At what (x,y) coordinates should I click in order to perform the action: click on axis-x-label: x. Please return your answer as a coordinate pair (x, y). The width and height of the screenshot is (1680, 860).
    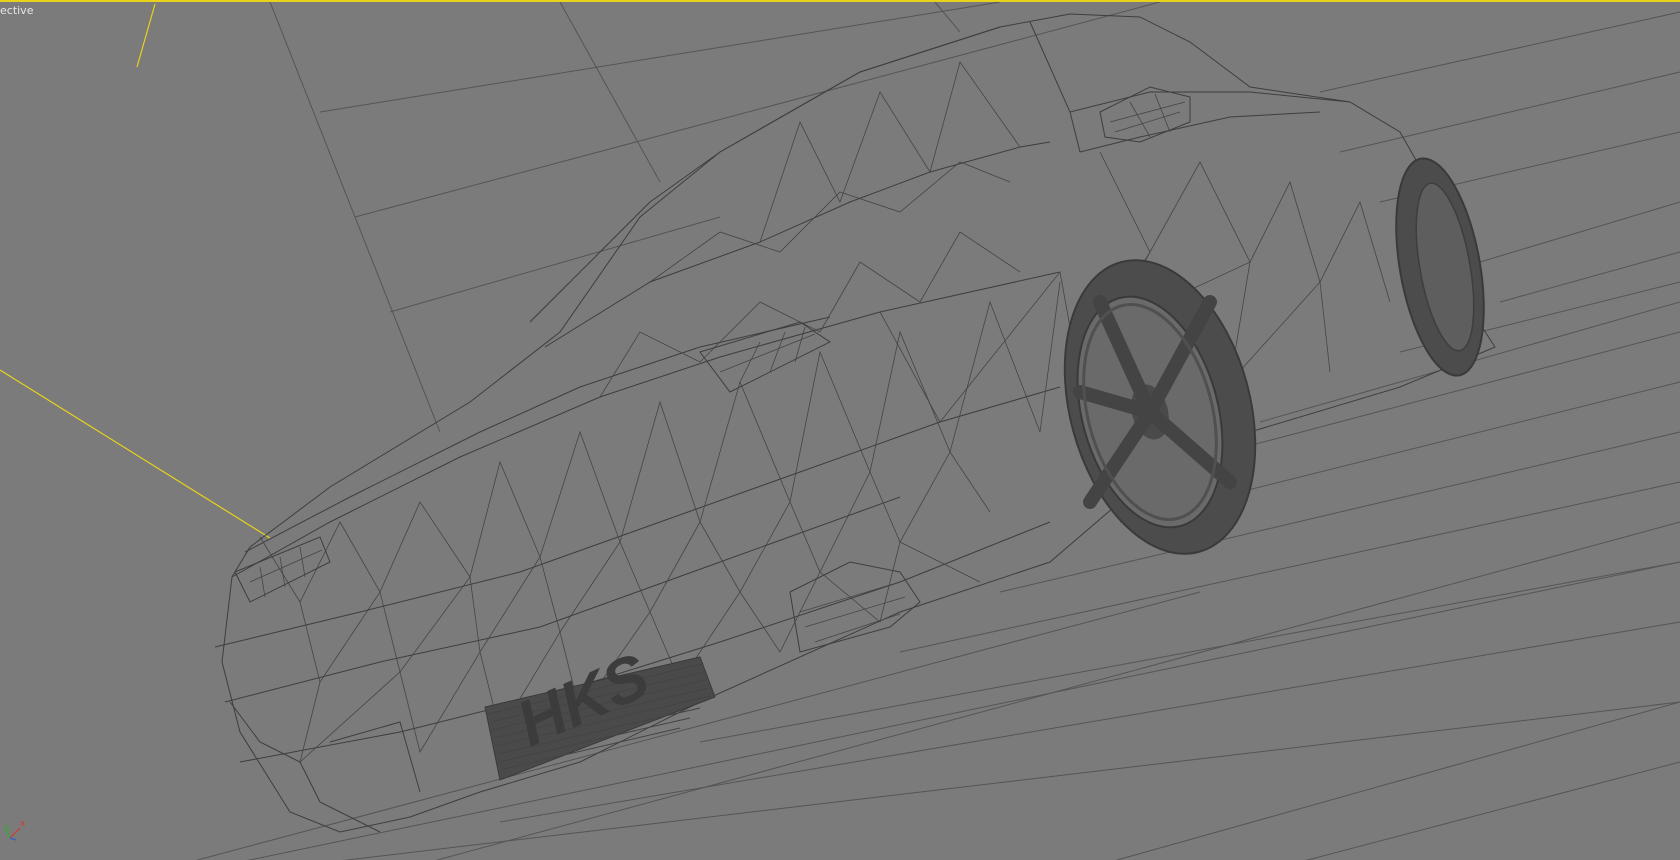
    Looking at the image, I should click on (23, 824).